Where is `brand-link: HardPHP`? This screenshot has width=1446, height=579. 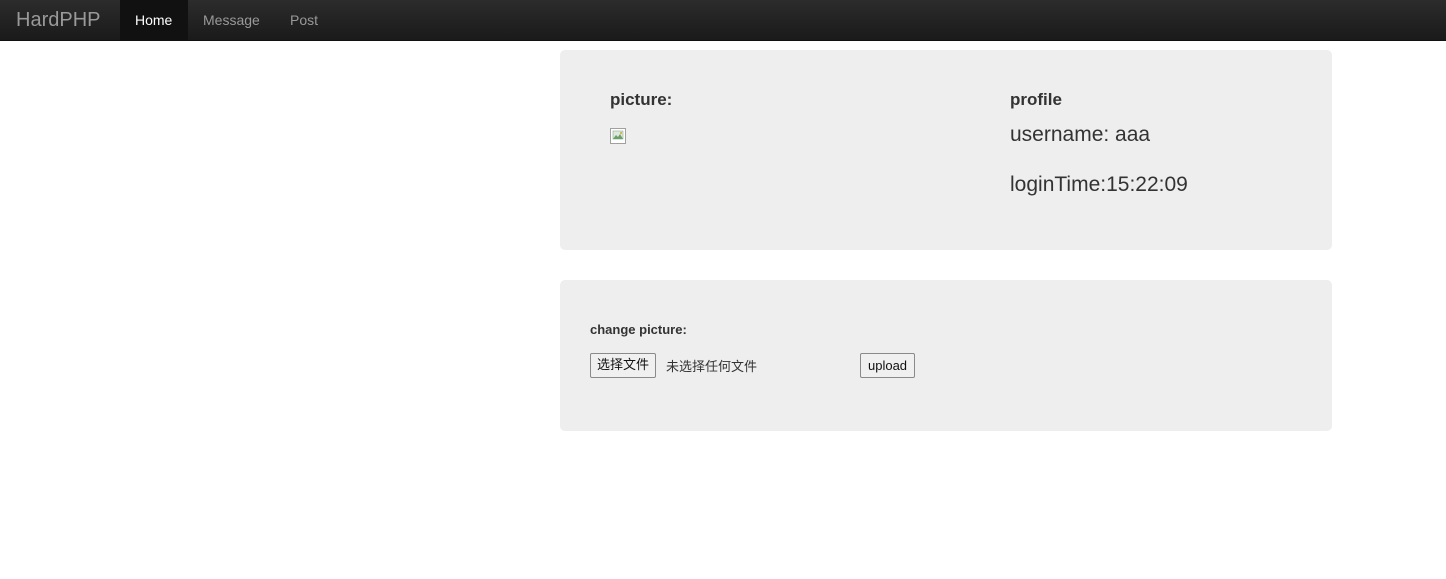
brand-link: HardPHP is located at coordinates (58, 20).